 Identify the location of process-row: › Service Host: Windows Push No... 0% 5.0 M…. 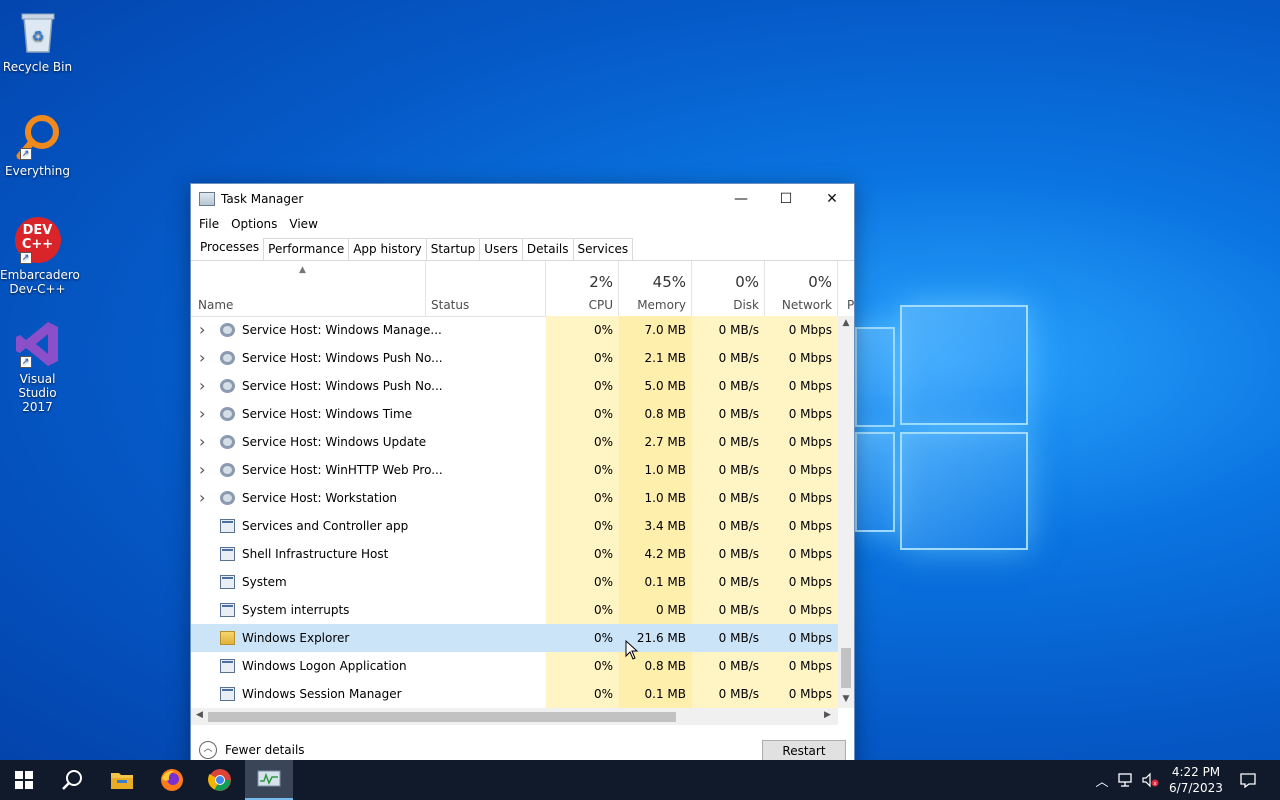
(514, 386).